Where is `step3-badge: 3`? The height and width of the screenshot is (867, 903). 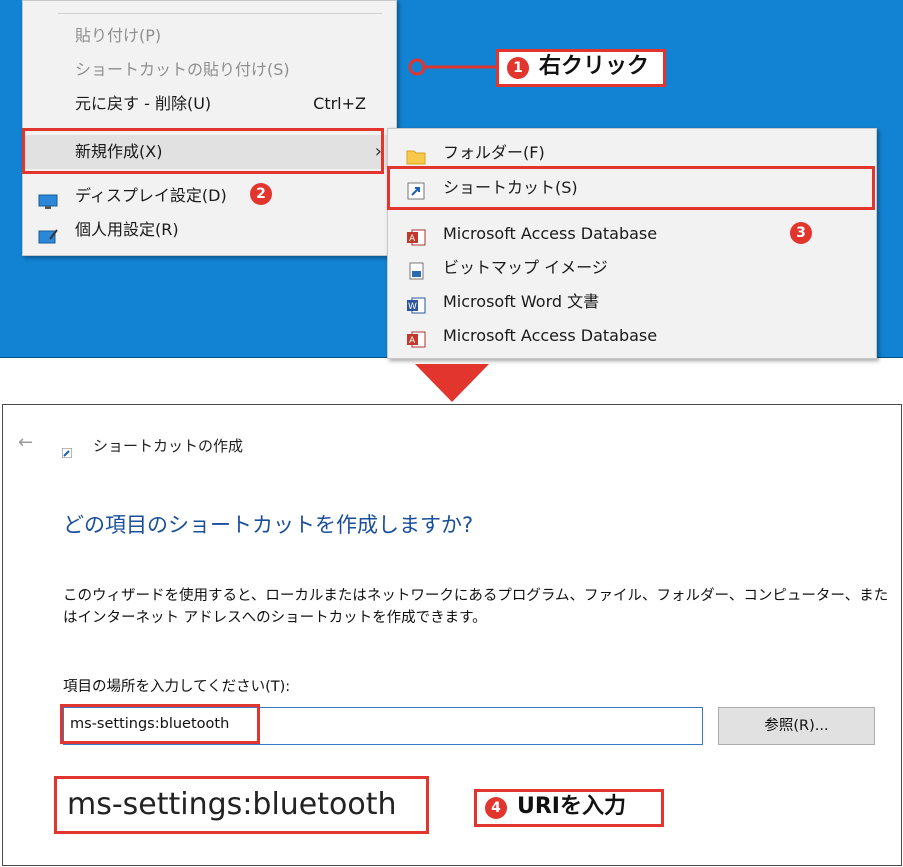 step3-badge: 3 is located at coordinates (801, 233).